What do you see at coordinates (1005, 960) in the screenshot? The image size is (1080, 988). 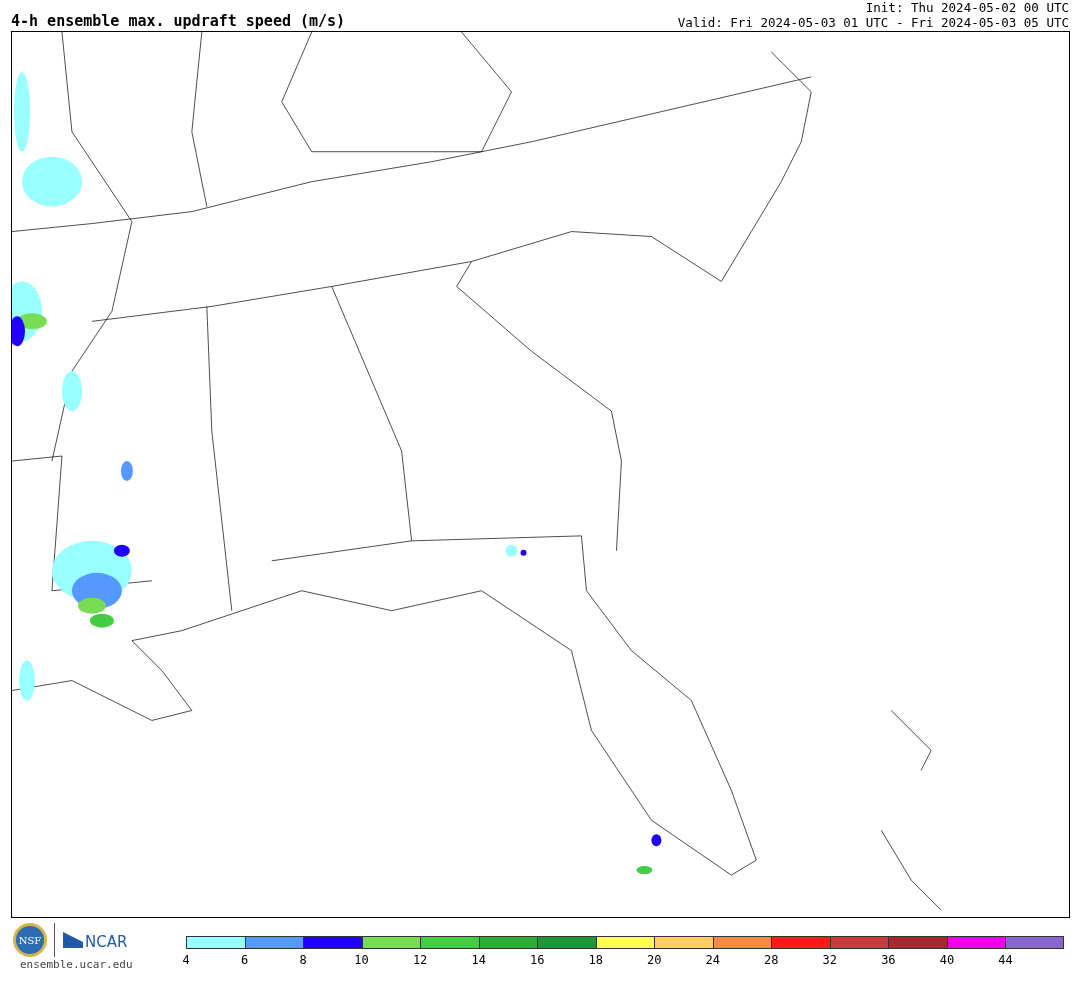 I see `tick-label: 44` at bounding box center [1005, 960].